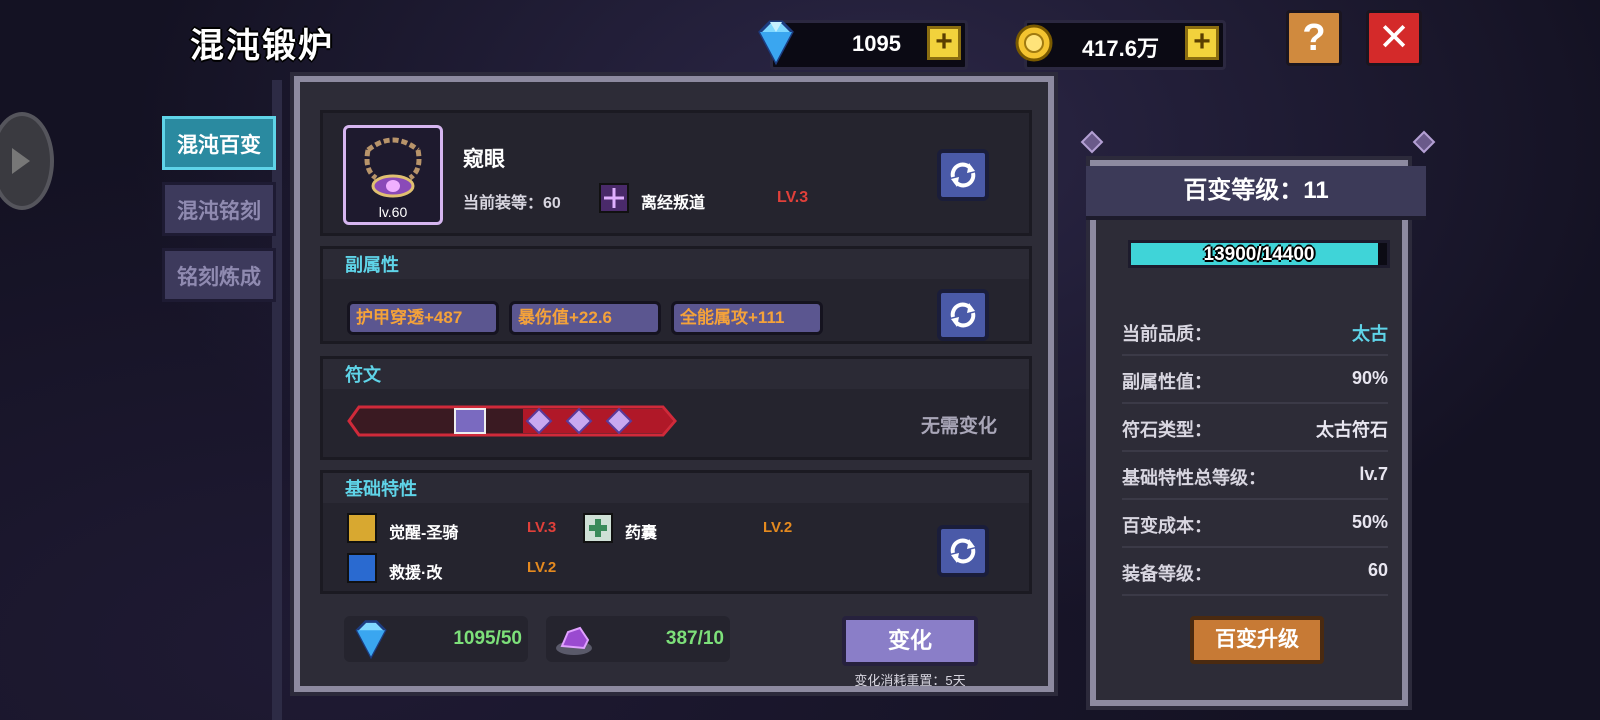 This screenshot has width=1600, height=720. I want to click on rune-status: 无需变化, so click(959, 426).